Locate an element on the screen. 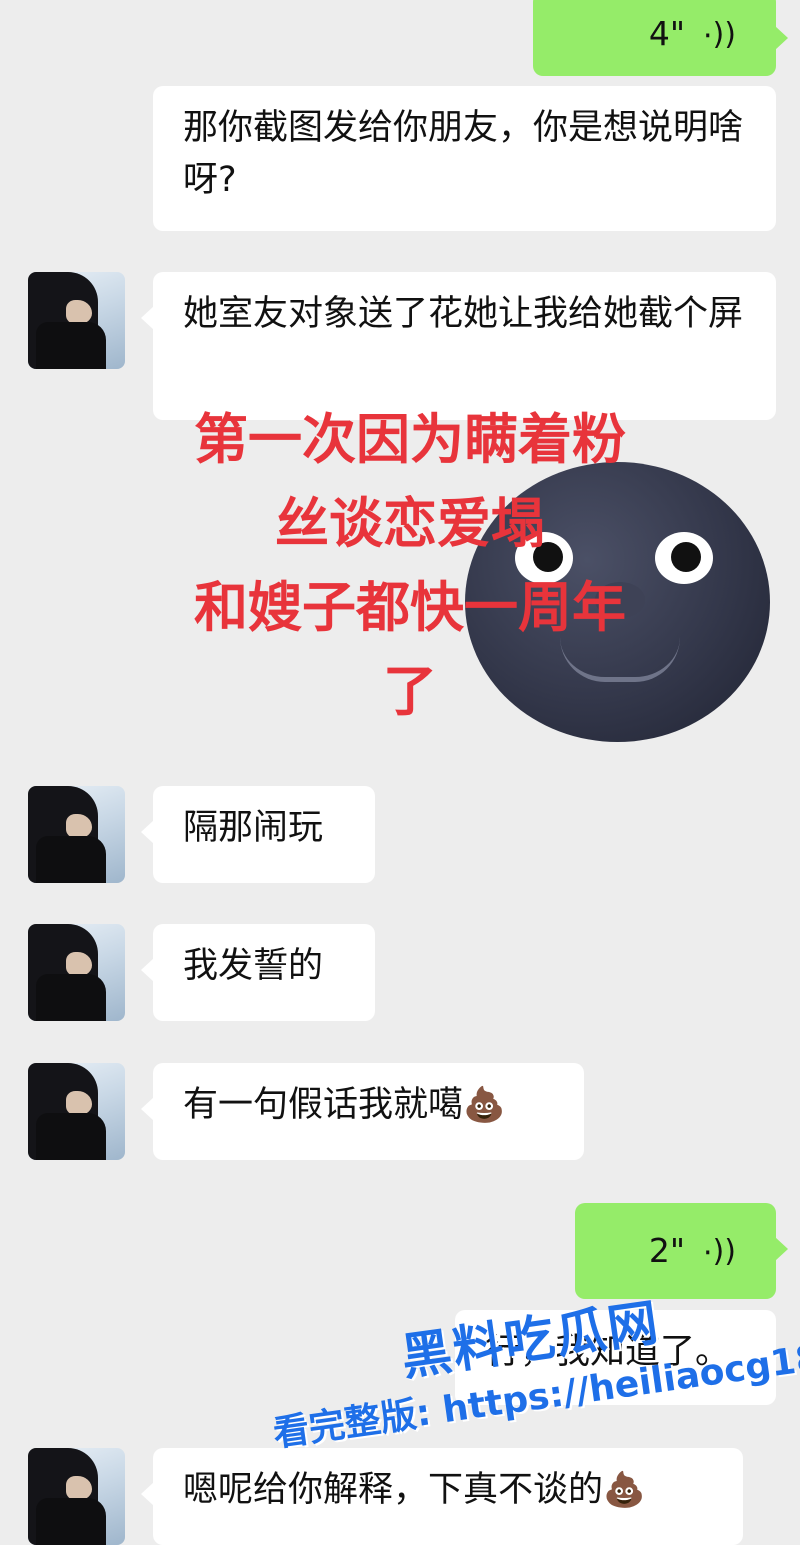 The image size is (800, 1545). message-bubble: 那你截图发给你朋友，你是想说明啥呀? is located at coordinates (464, 158).